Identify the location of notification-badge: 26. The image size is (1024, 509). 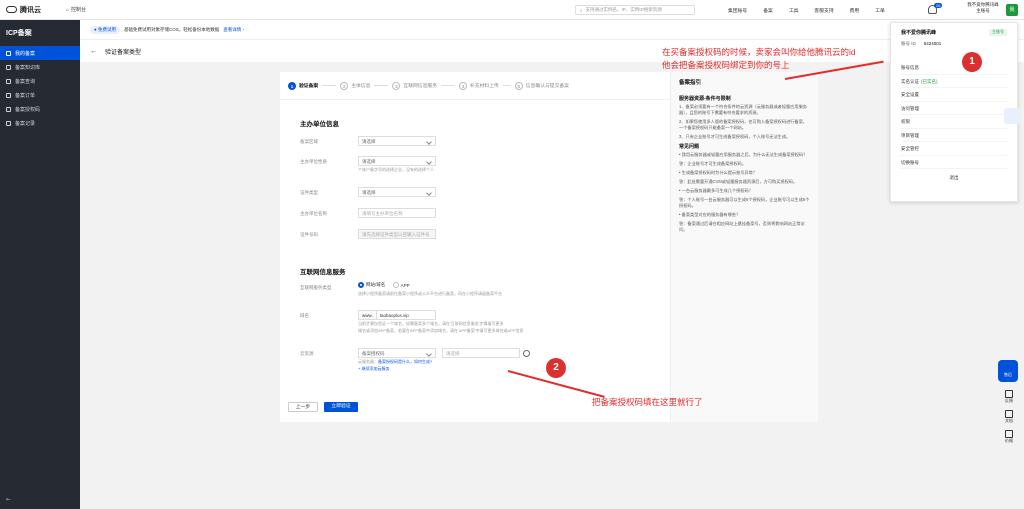
(938, 5).